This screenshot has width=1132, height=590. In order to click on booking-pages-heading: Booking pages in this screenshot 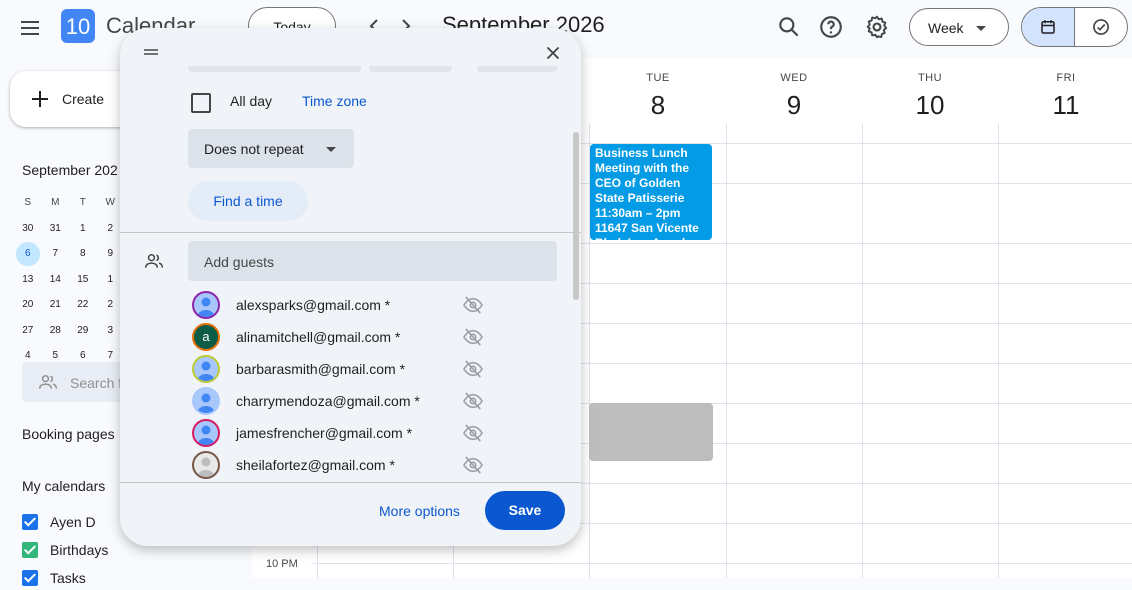, I will do `click(68, 434)`.